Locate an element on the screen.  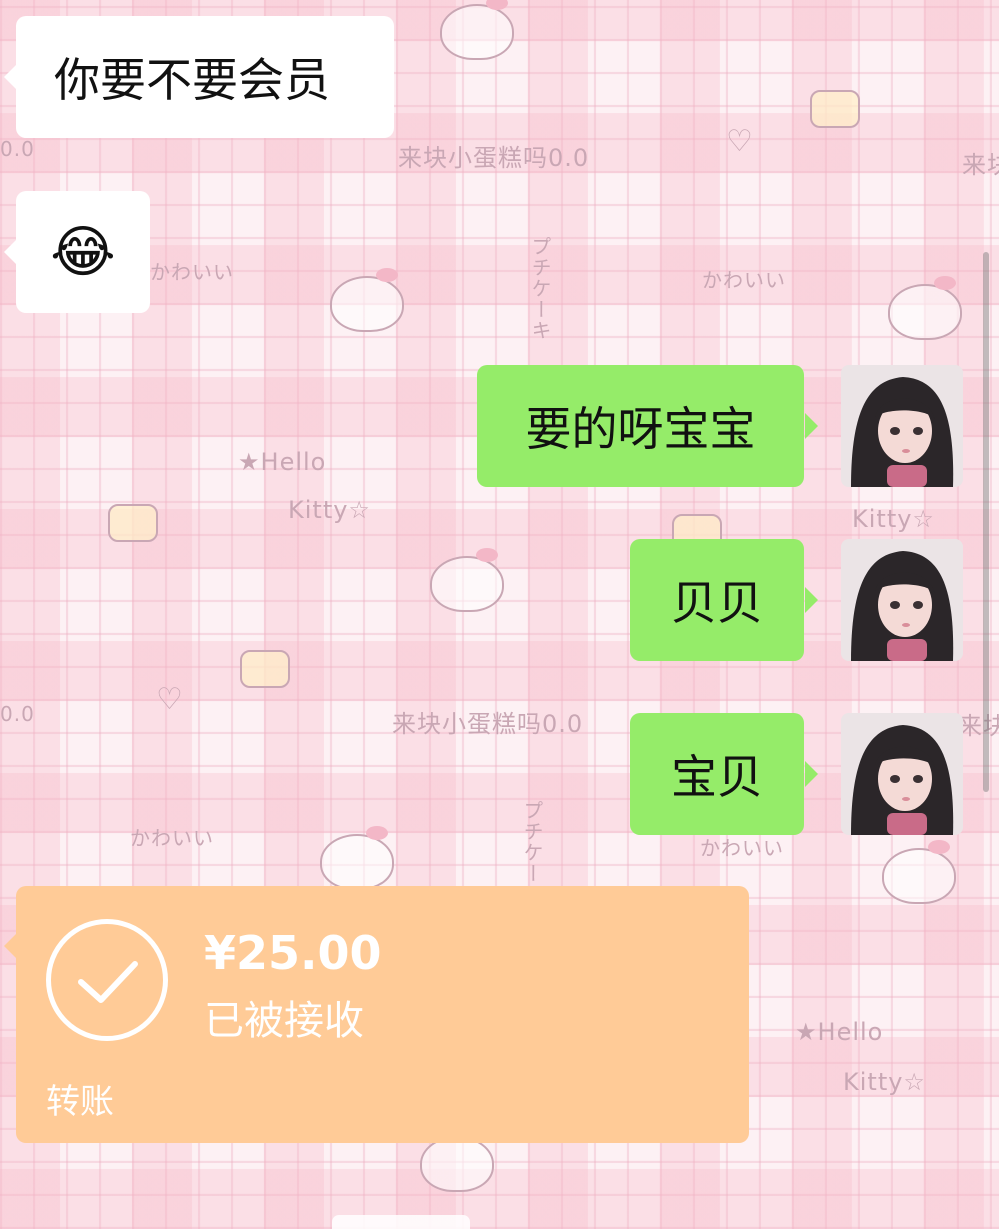
tears-of-joy-emoji-icon: 😂 is located at coordinates (83, 252).